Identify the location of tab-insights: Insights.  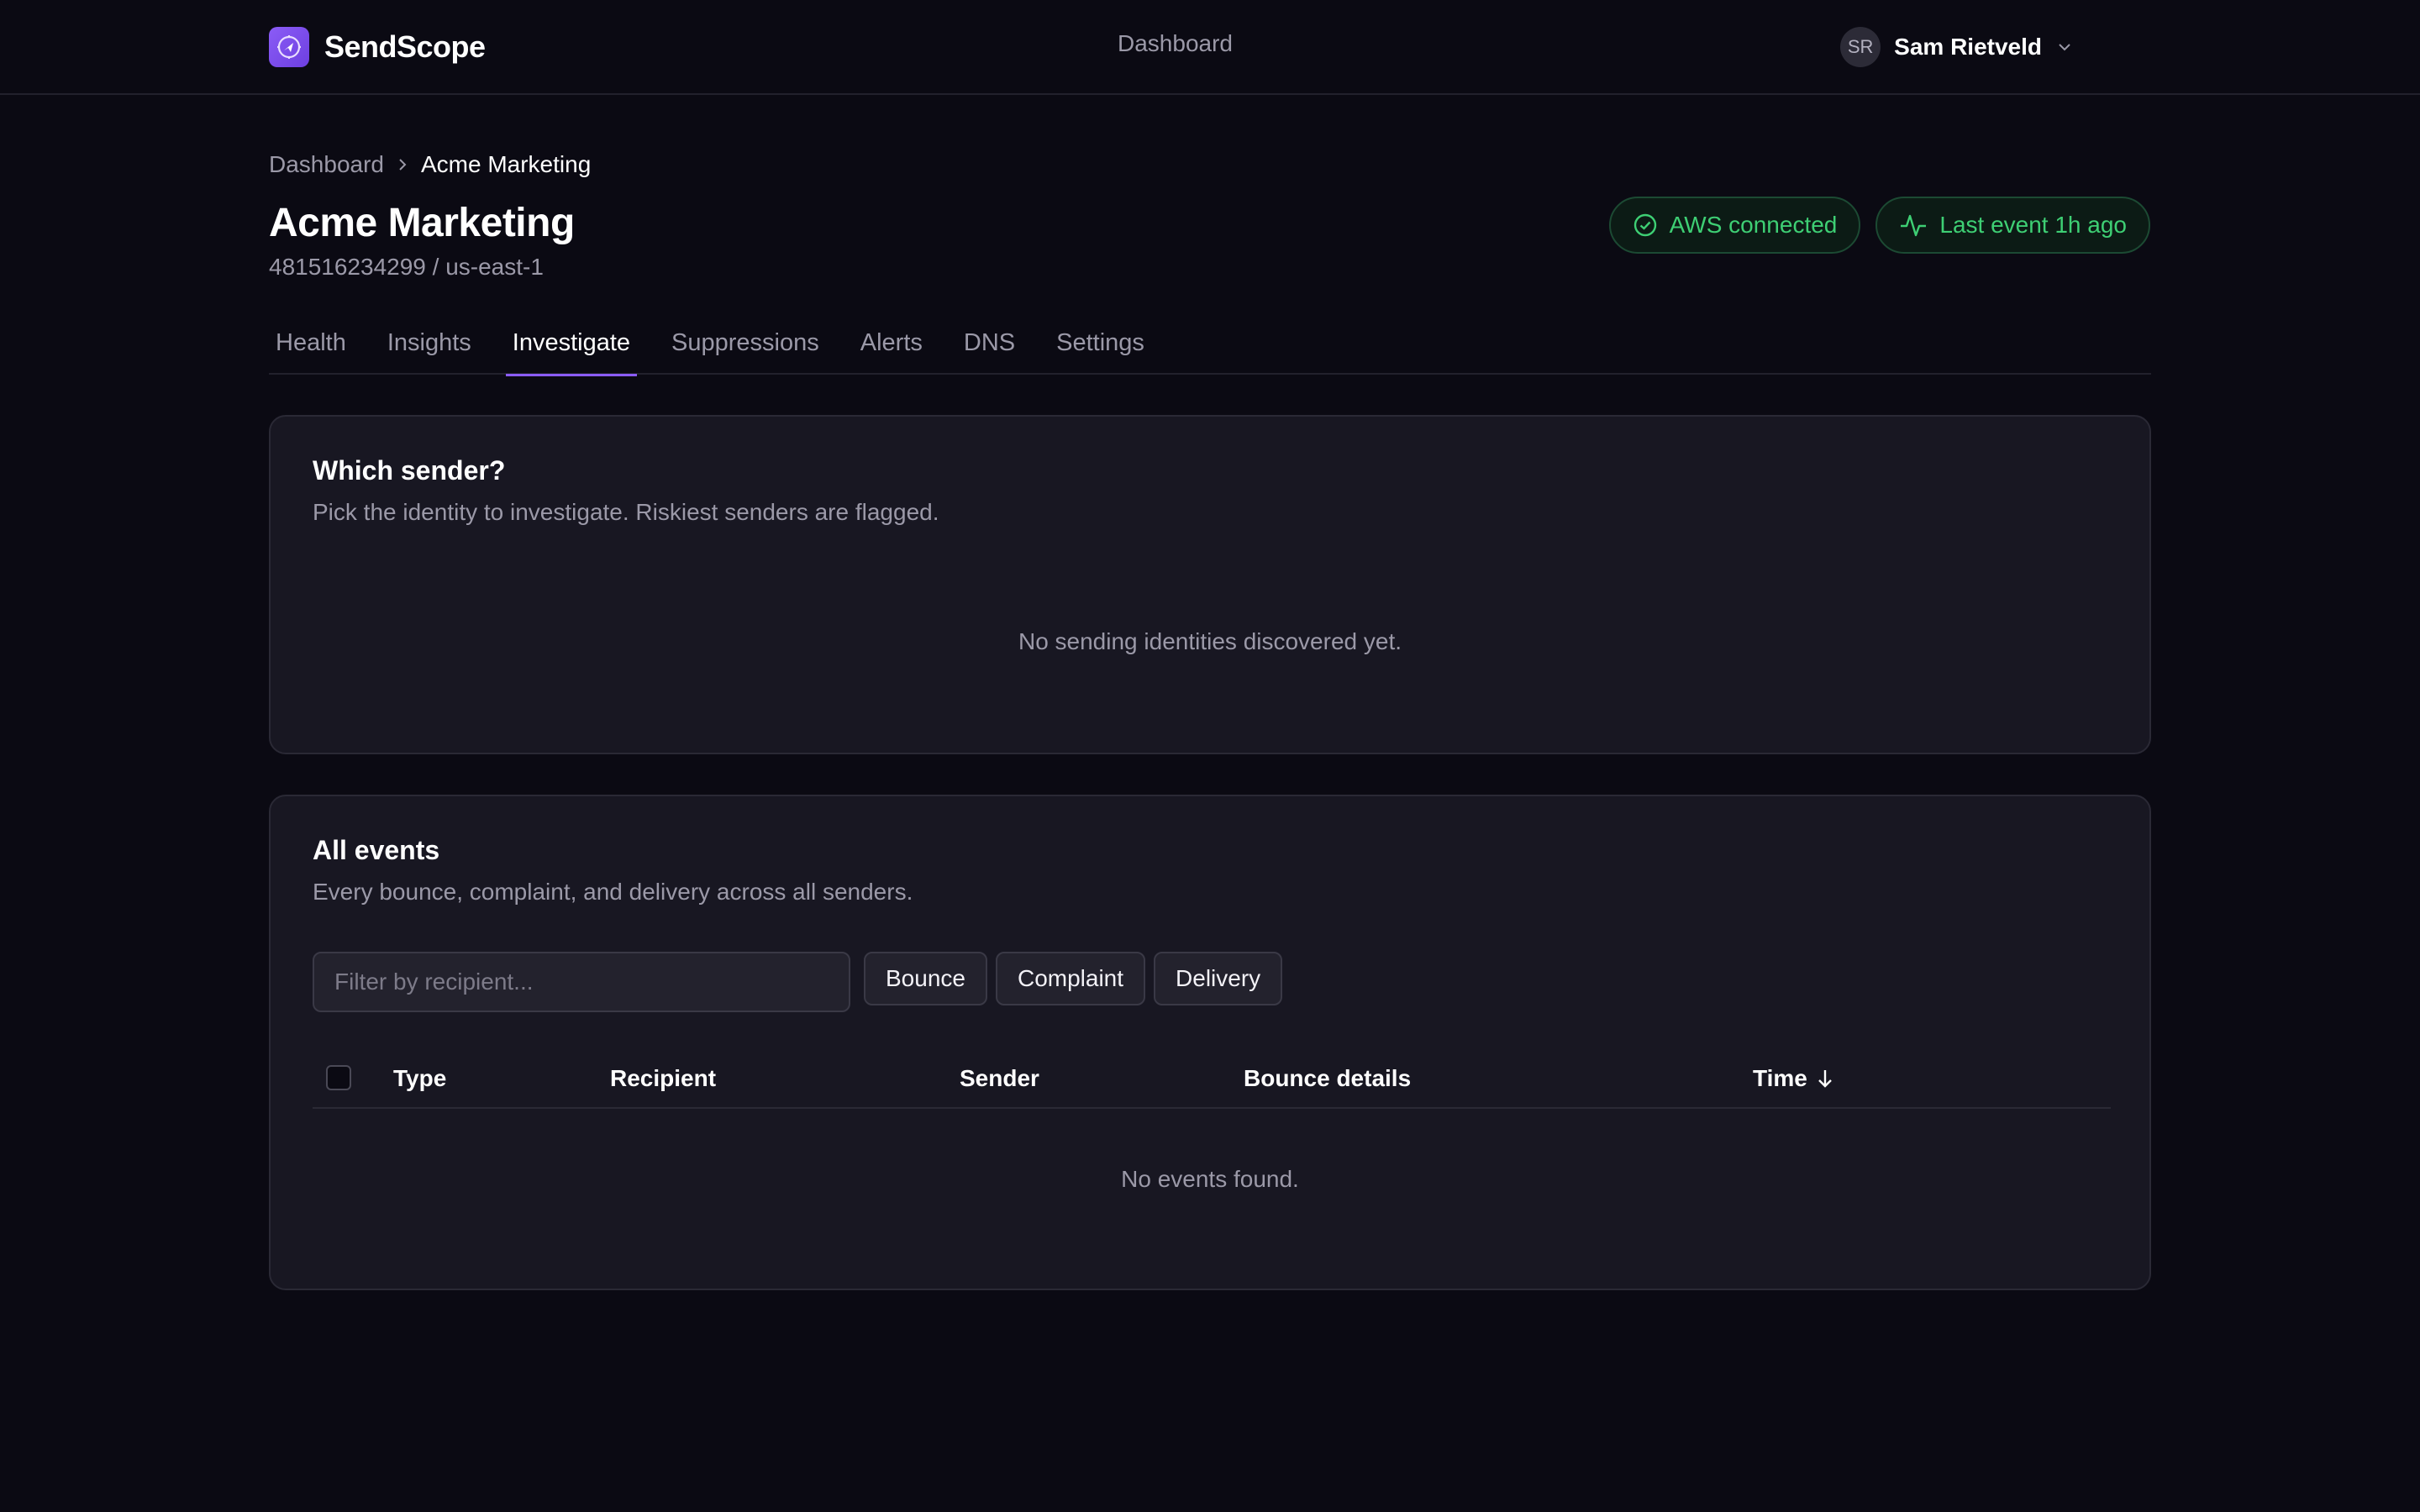
(429, 347).